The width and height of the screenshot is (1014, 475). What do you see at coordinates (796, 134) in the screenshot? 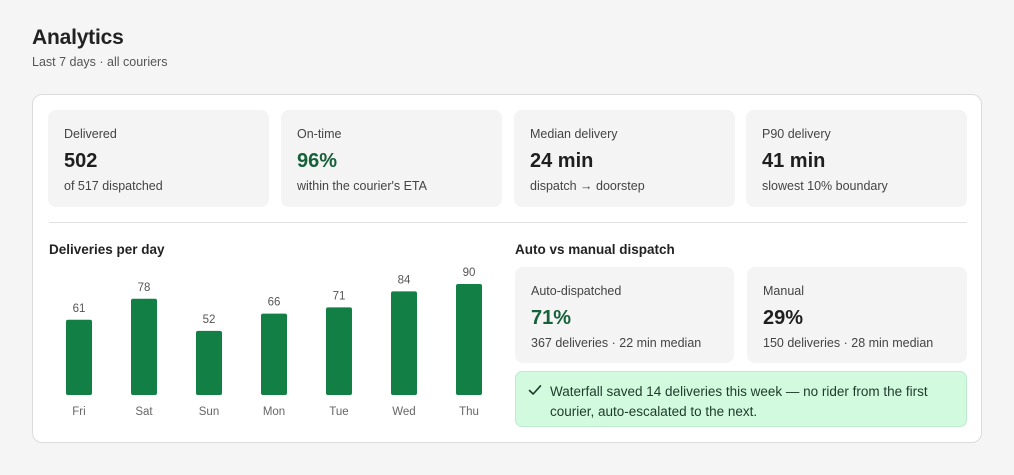
I see `stat-label: P90 delivery` at bounding box center [796, 134].